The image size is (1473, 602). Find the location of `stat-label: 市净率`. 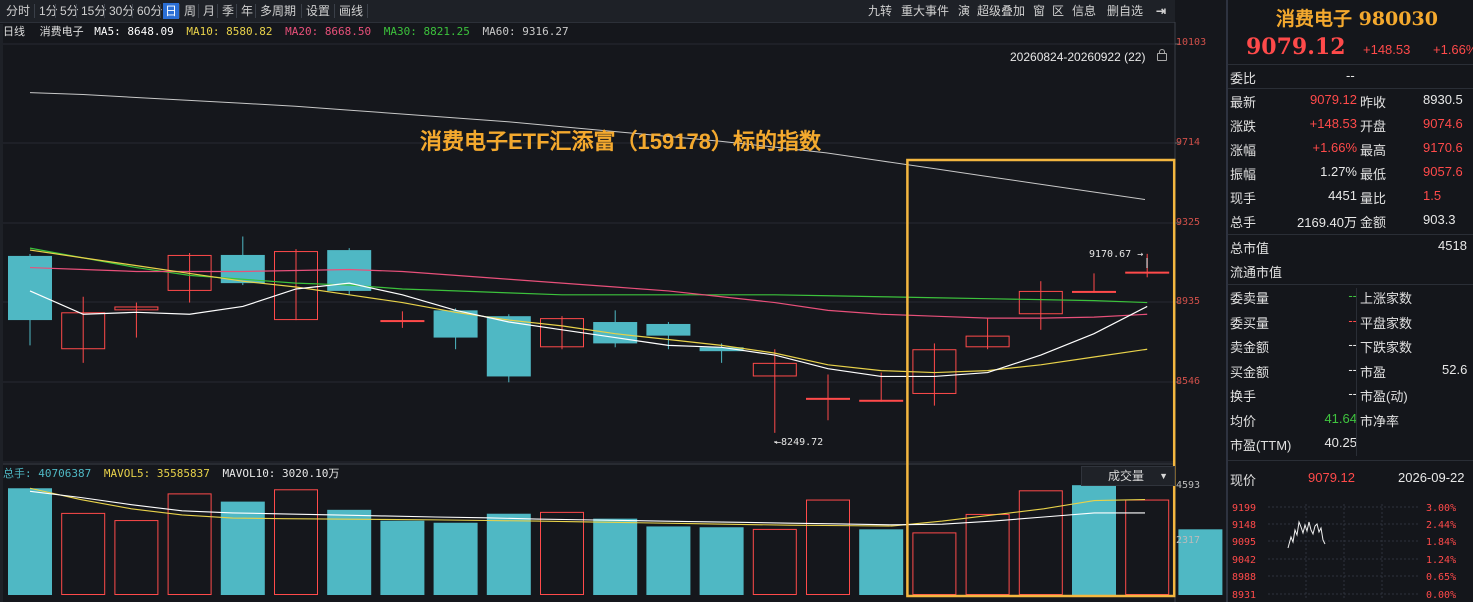

stat-label: 市净率 is located at coordinates (1380, 421).